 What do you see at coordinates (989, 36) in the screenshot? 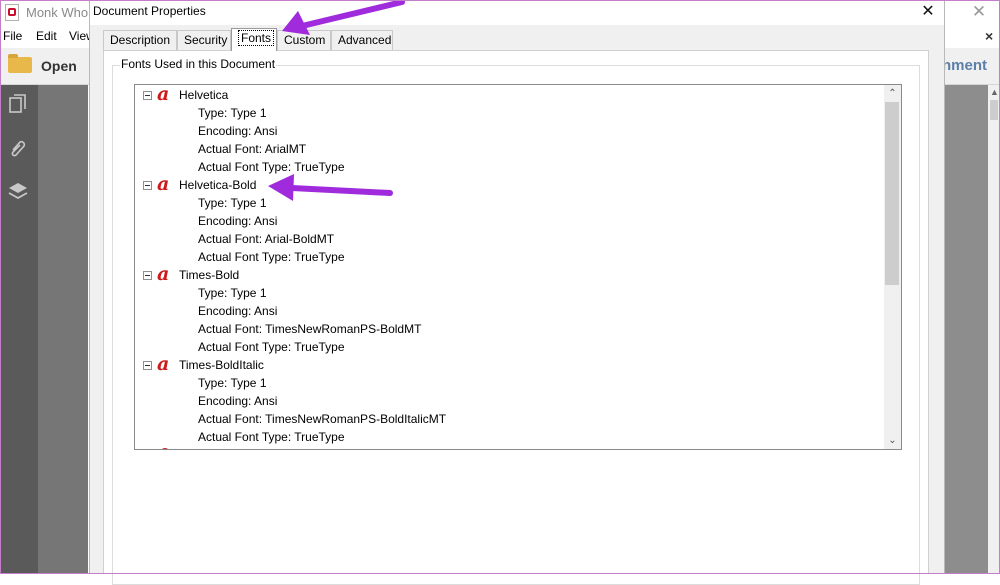
I see `document-close-icon: ×` at bounding box center [989, 36].